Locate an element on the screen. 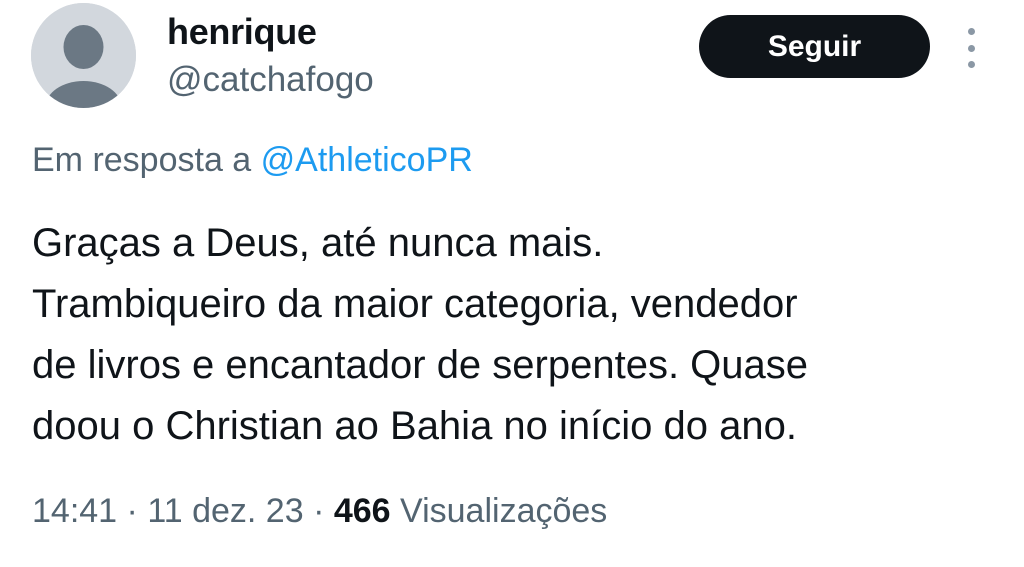 This screenshot has width=1024, height=567. more-options-icon is located at coordinates (971, 48).